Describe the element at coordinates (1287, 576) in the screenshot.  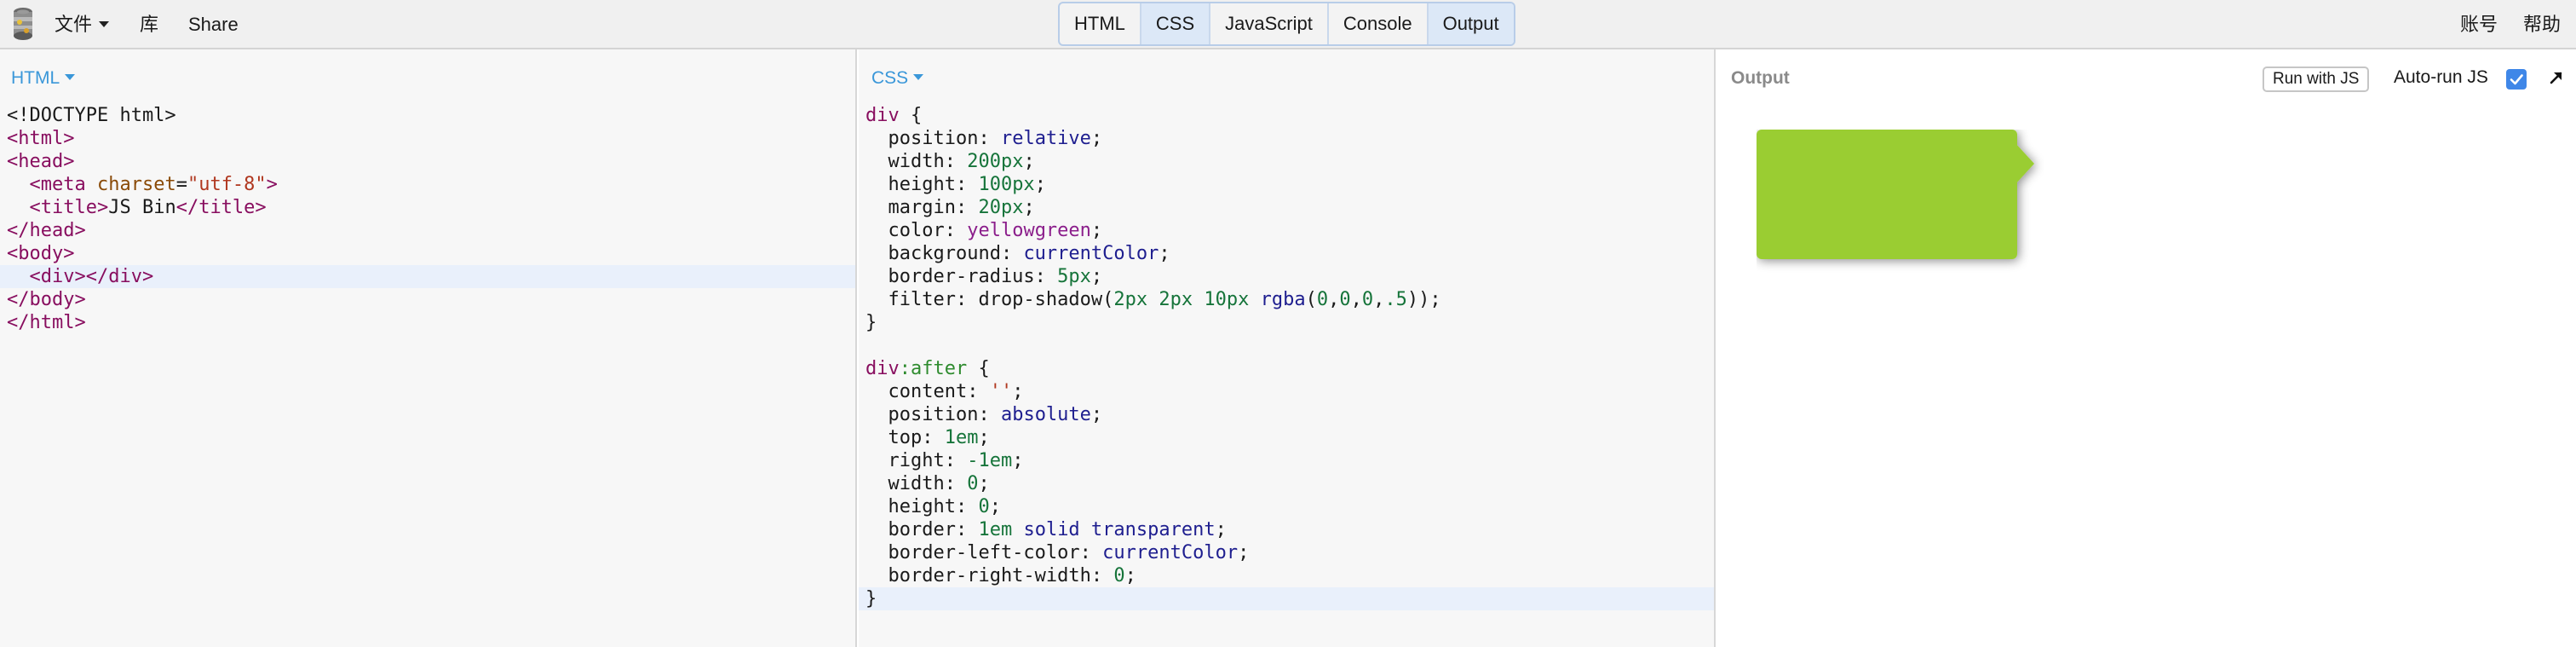
I see `css-code-line: border-right-width: 0;` at that location.